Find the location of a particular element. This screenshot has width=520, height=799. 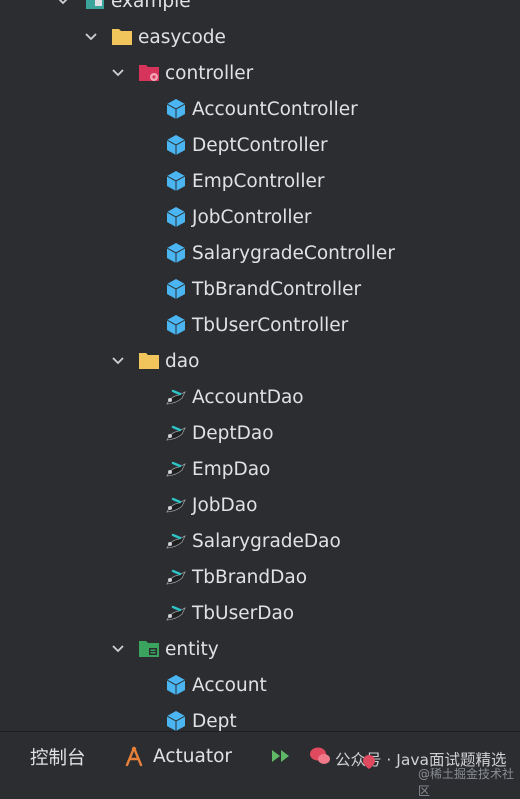

tree-node-controller: controller is located at coordinates (260, 73).